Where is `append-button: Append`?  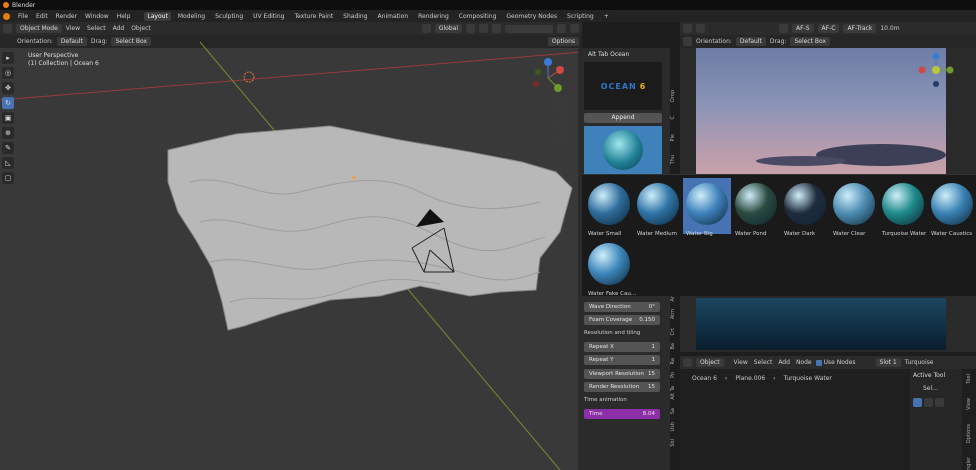
append-button: Append is located at coordinates (623, 118).